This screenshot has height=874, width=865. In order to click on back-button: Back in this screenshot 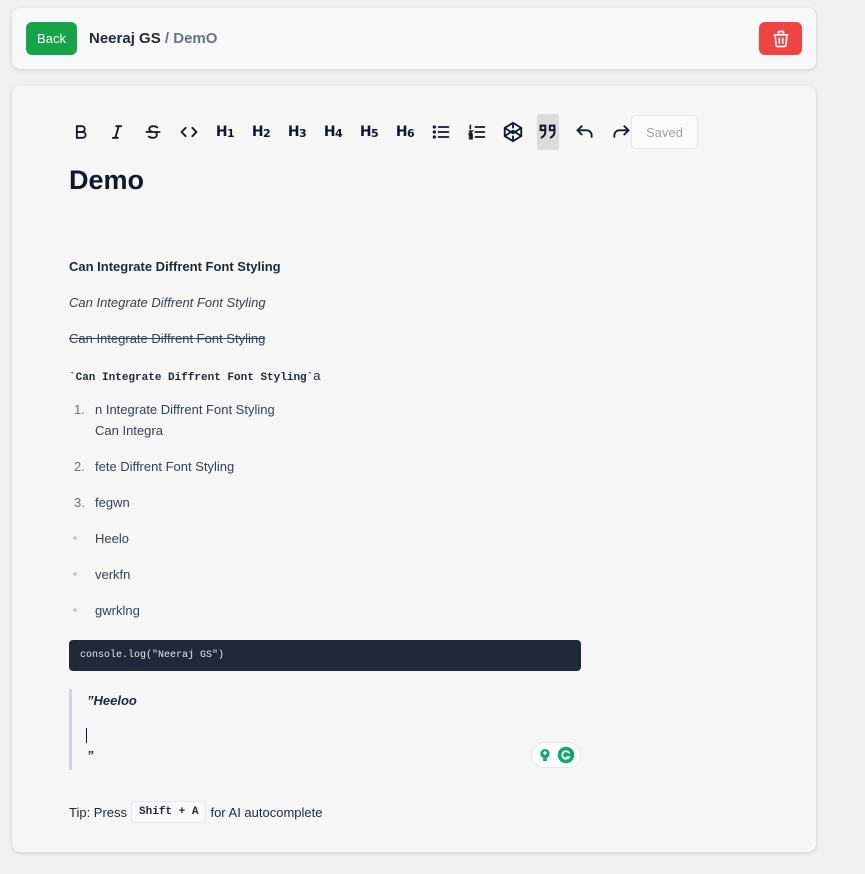, I will do `click(51, 38)`.